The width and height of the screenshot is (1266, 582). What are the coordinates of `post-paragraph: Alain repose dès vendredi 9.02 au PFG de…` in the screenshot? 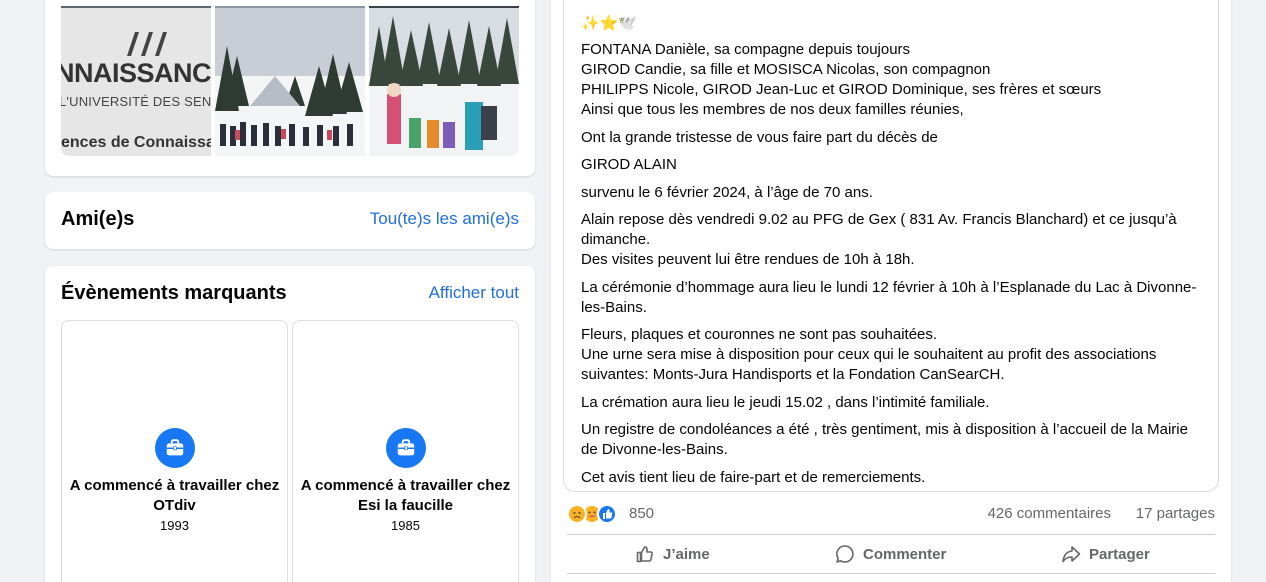 It's located at (879, 239).